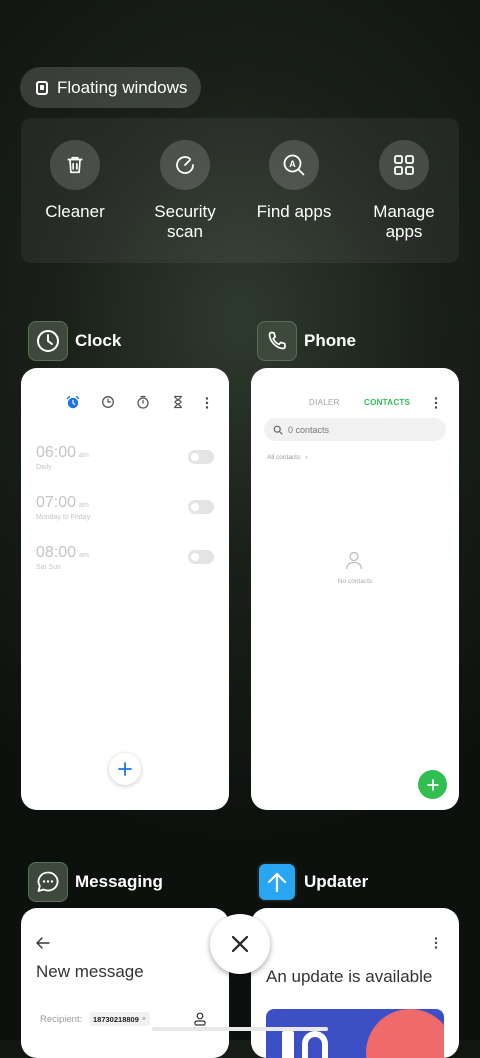  I want to click on back-arrow-icon, so click(43, 945).